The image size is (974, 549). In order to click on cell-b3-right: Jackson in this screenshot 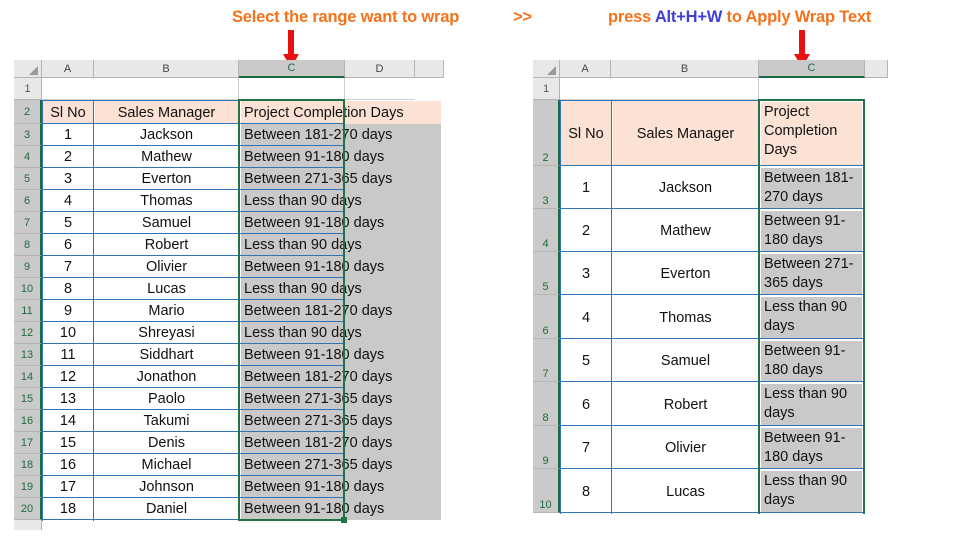, I will do `click(685, 188)`.